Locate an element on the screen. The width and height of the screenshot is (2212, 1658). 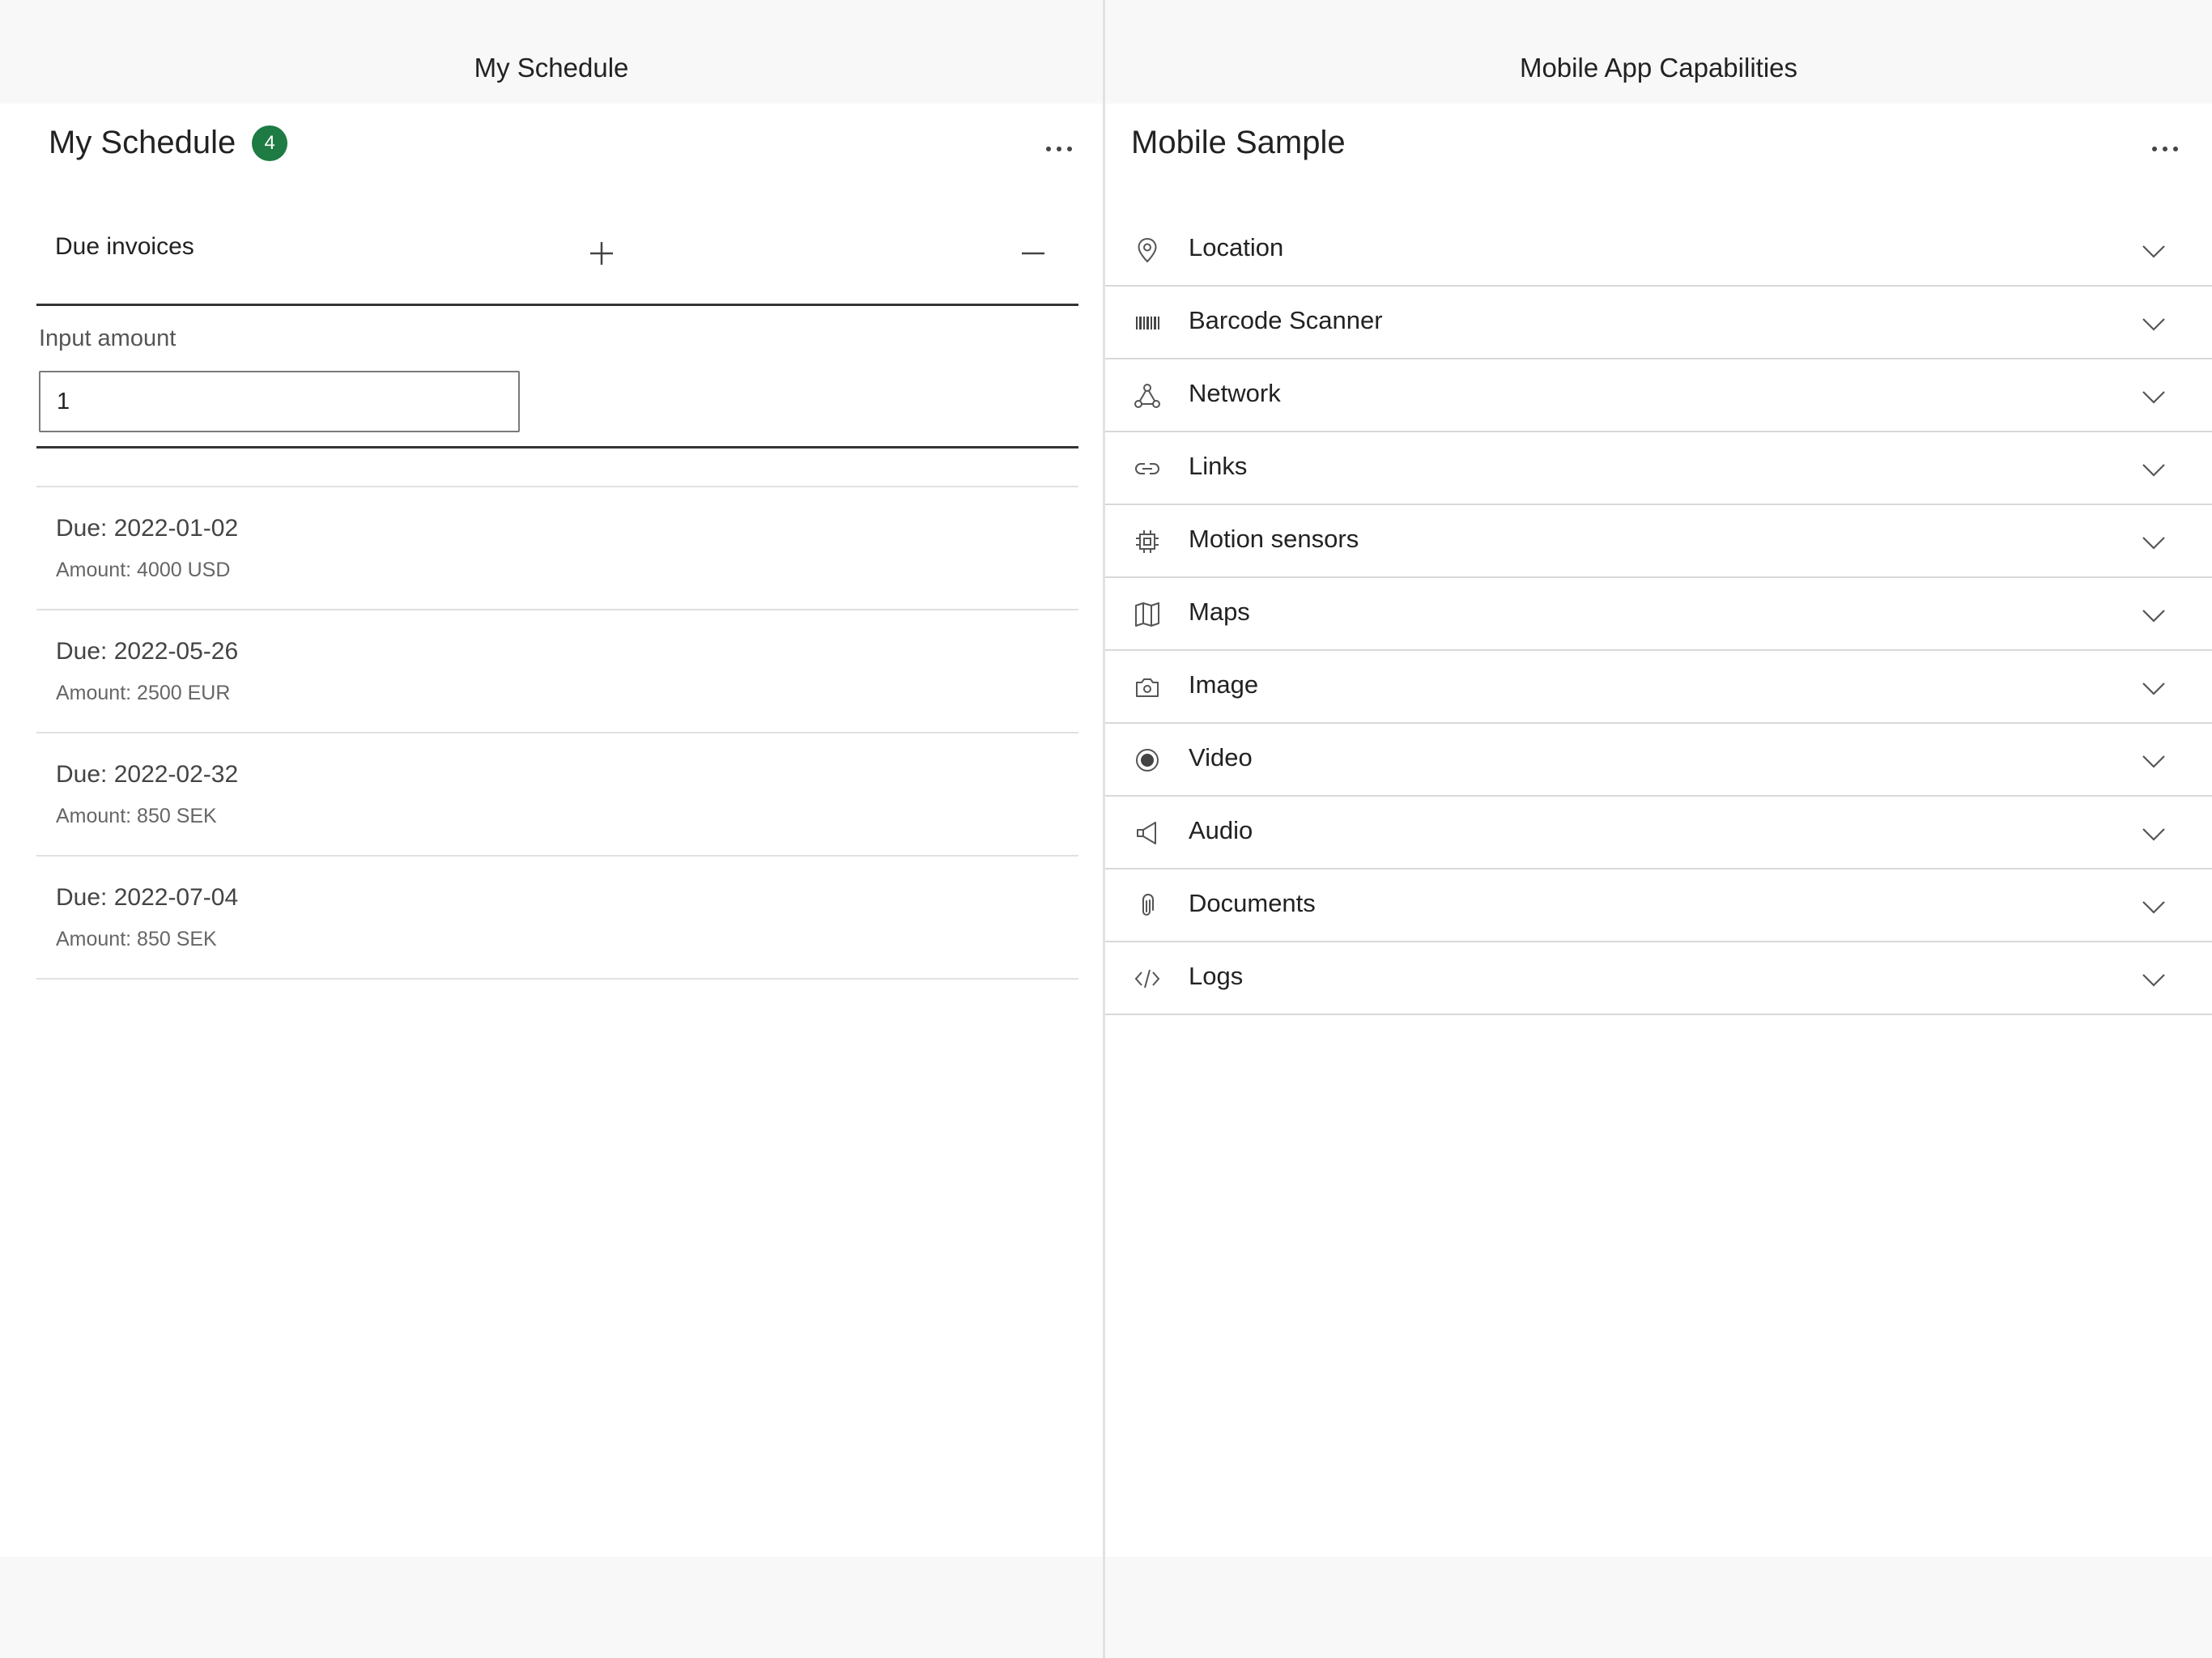
capability-label: Network is located at coordinates (1235, 393).